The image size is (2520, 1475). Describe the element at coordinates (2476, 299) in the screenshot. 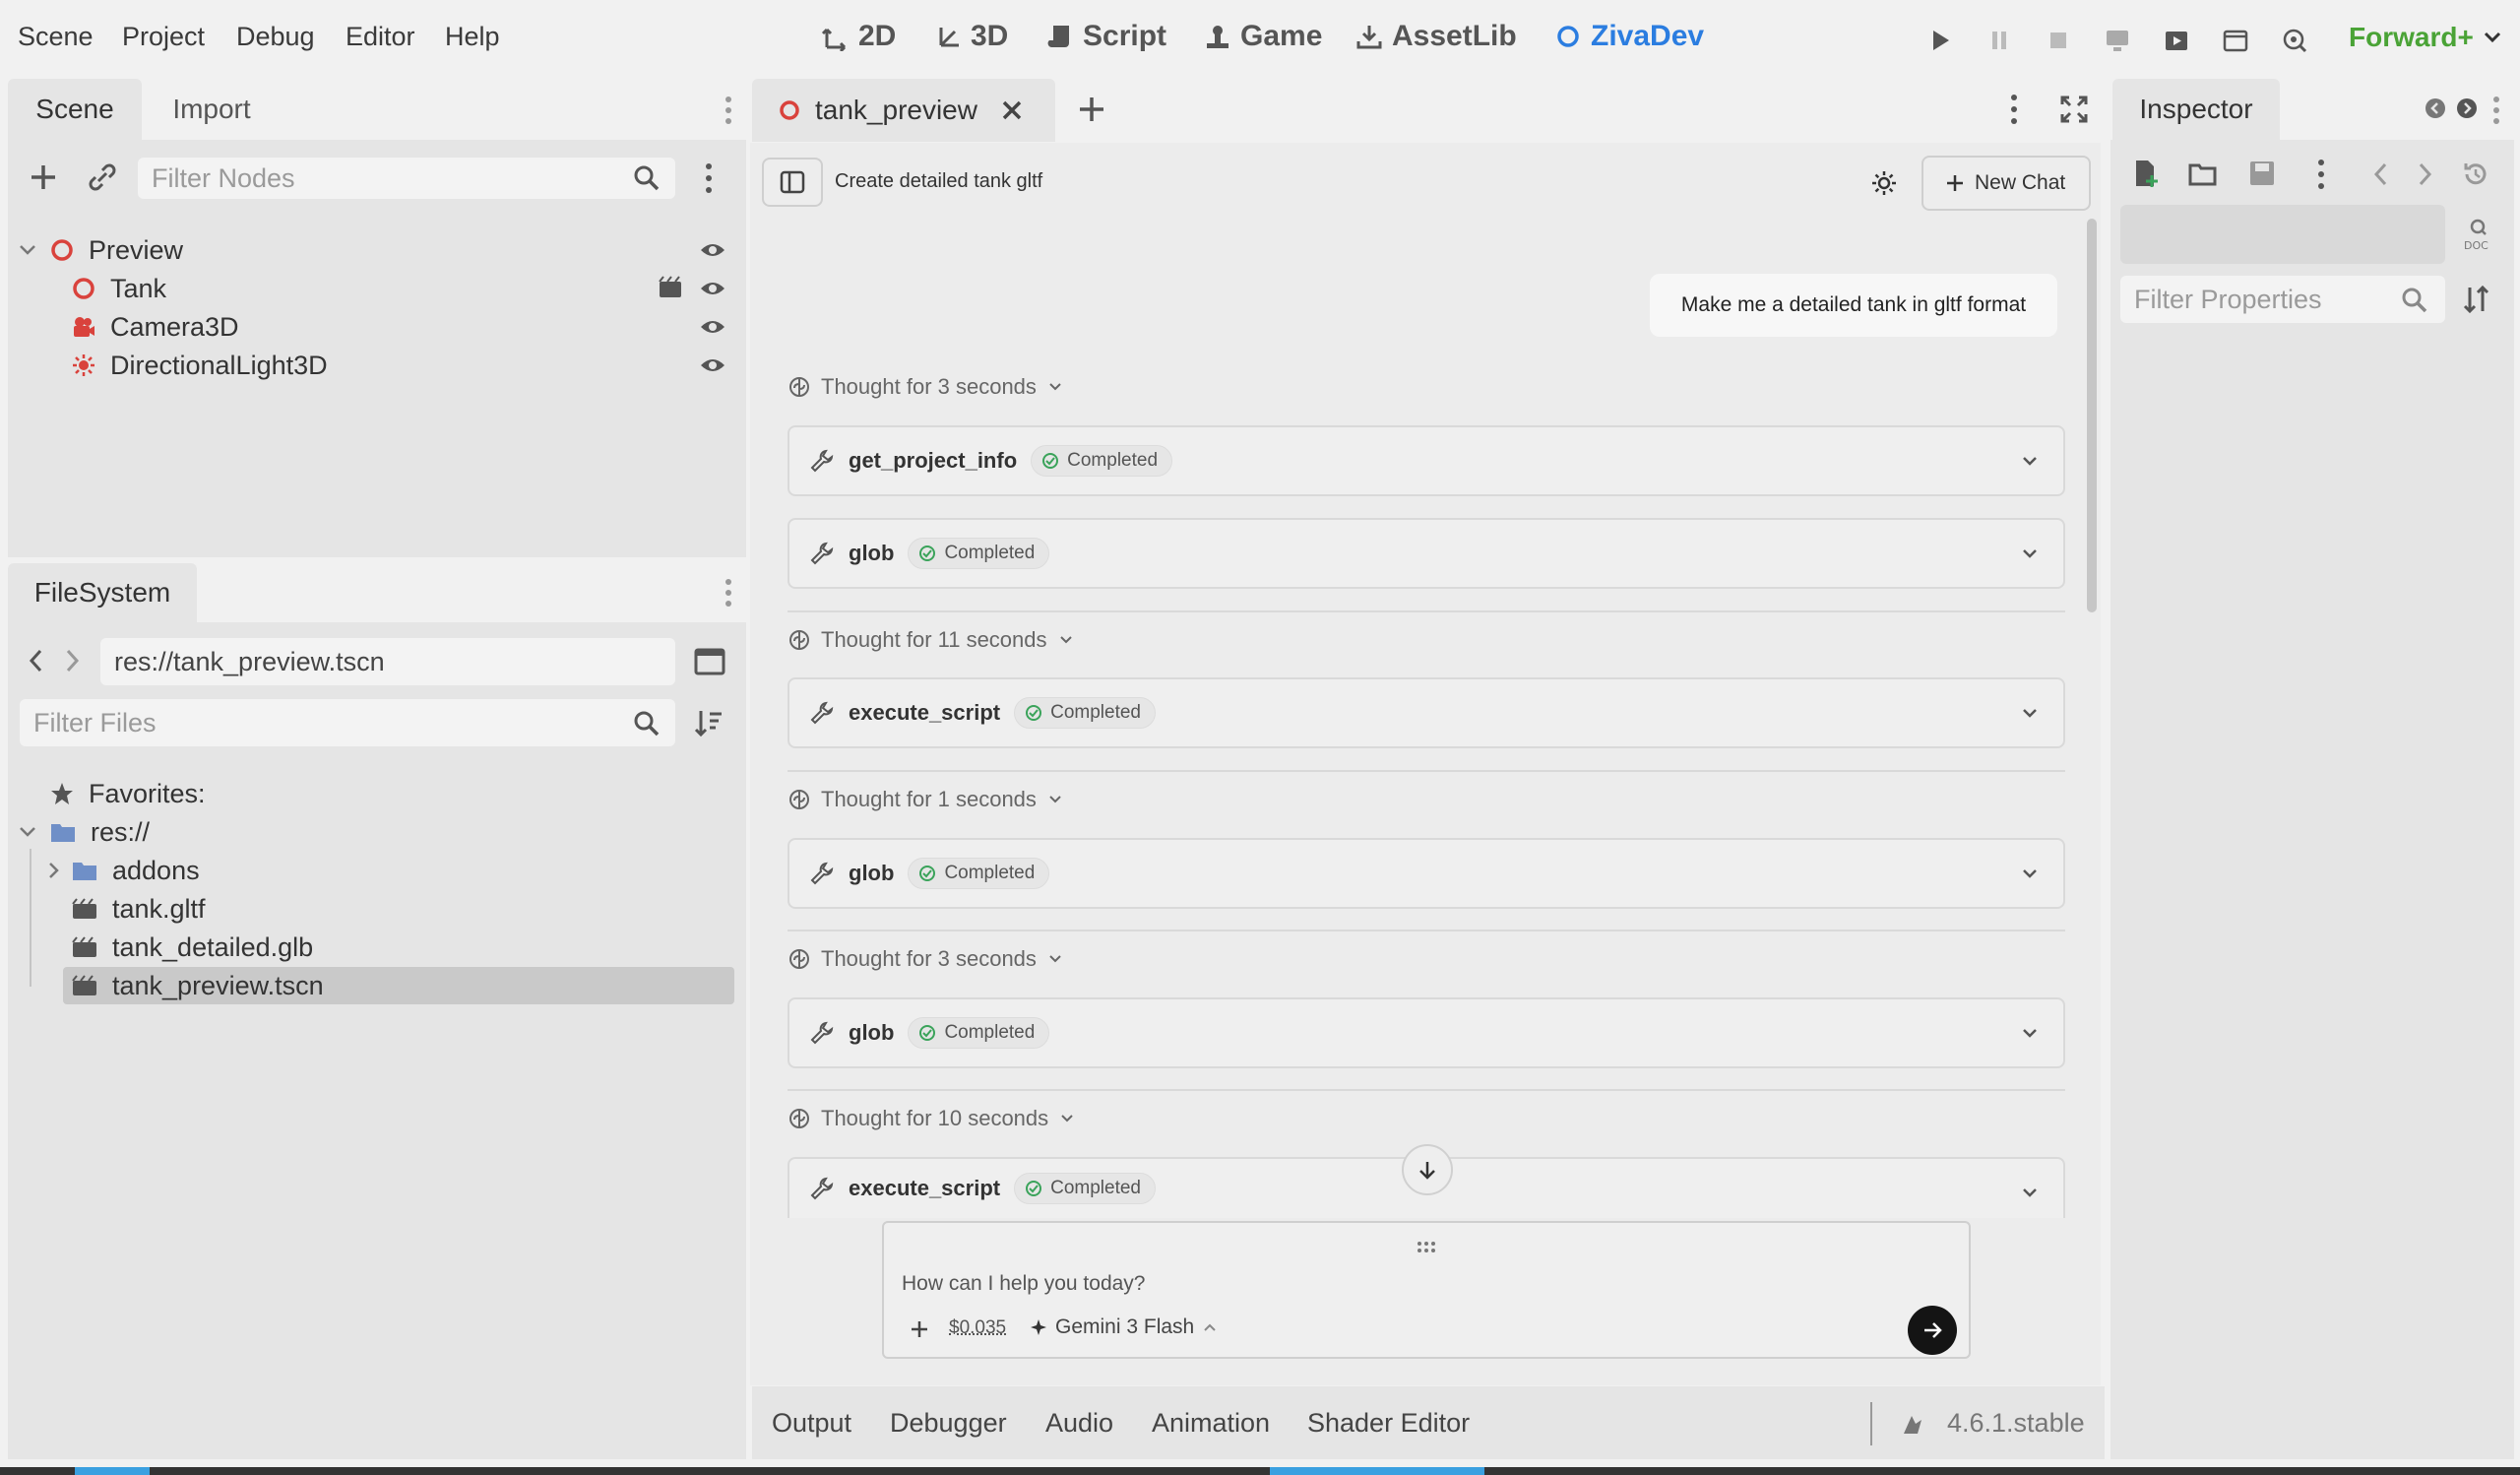

I see `property-sort-icon` at that location.